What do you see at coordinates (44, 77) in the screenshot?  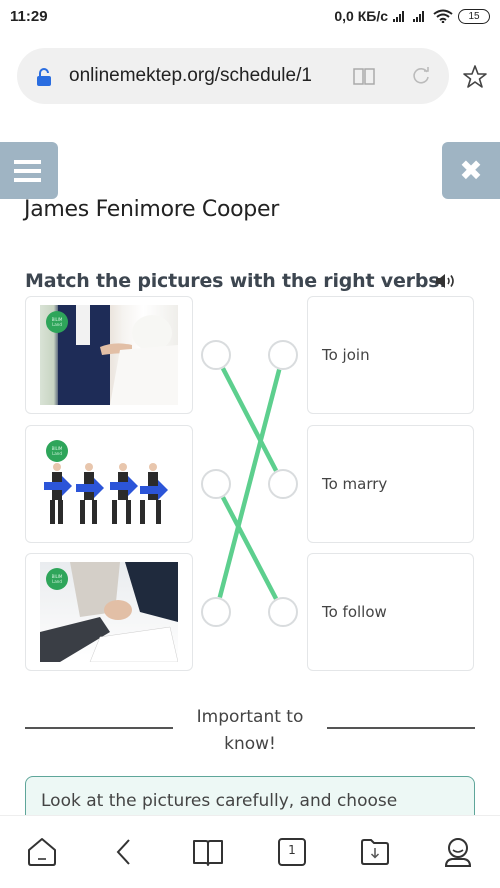 I see `lock-icon` at bounding box center [44, 77].